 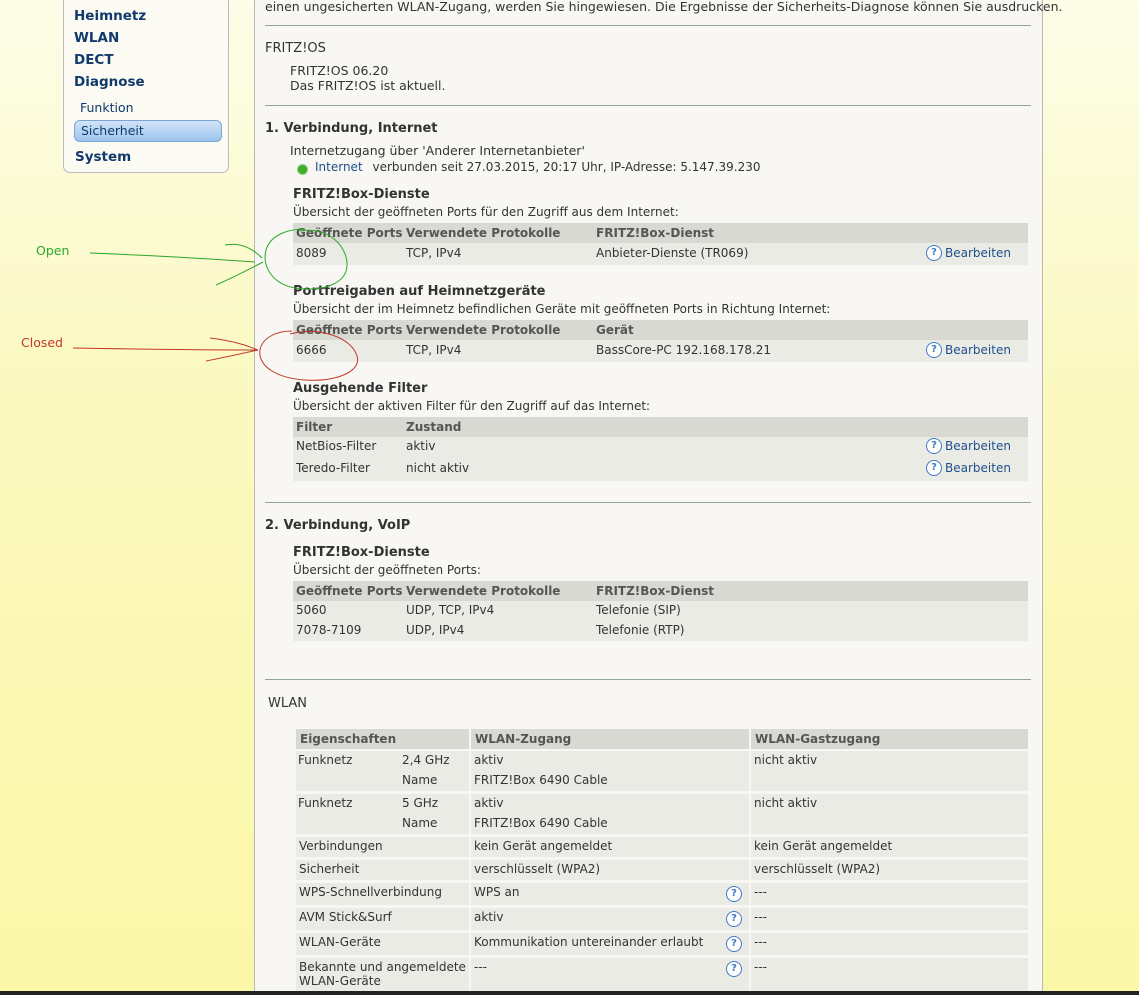 What do you see at coordinates (382, 771) in the screenshot?
I see `table-row: Funknetz 2,4 GHz Name` at bounding box center [382, 771].